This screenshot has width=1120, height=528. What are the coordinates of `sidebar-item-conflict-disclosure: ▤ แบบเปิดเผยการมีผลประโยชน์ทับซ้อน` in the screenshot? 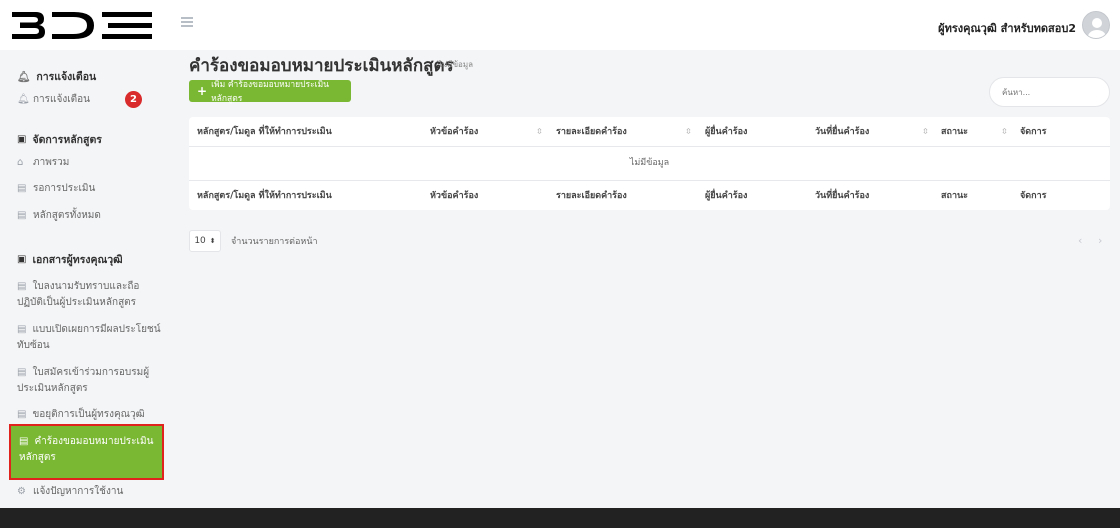 It's located at (86, 338).